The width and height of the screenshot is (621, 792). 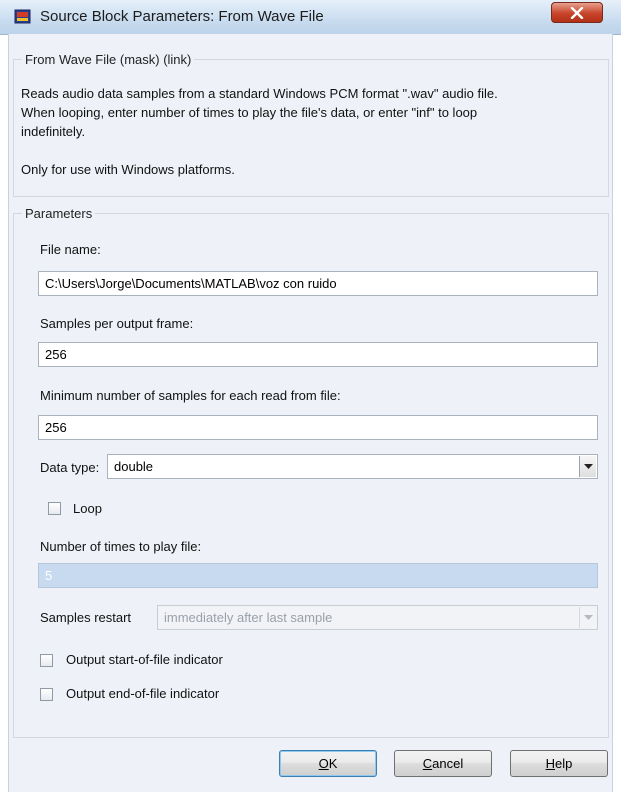 I want to click on cancel-button: Cancel, so click(x=443, y=763).